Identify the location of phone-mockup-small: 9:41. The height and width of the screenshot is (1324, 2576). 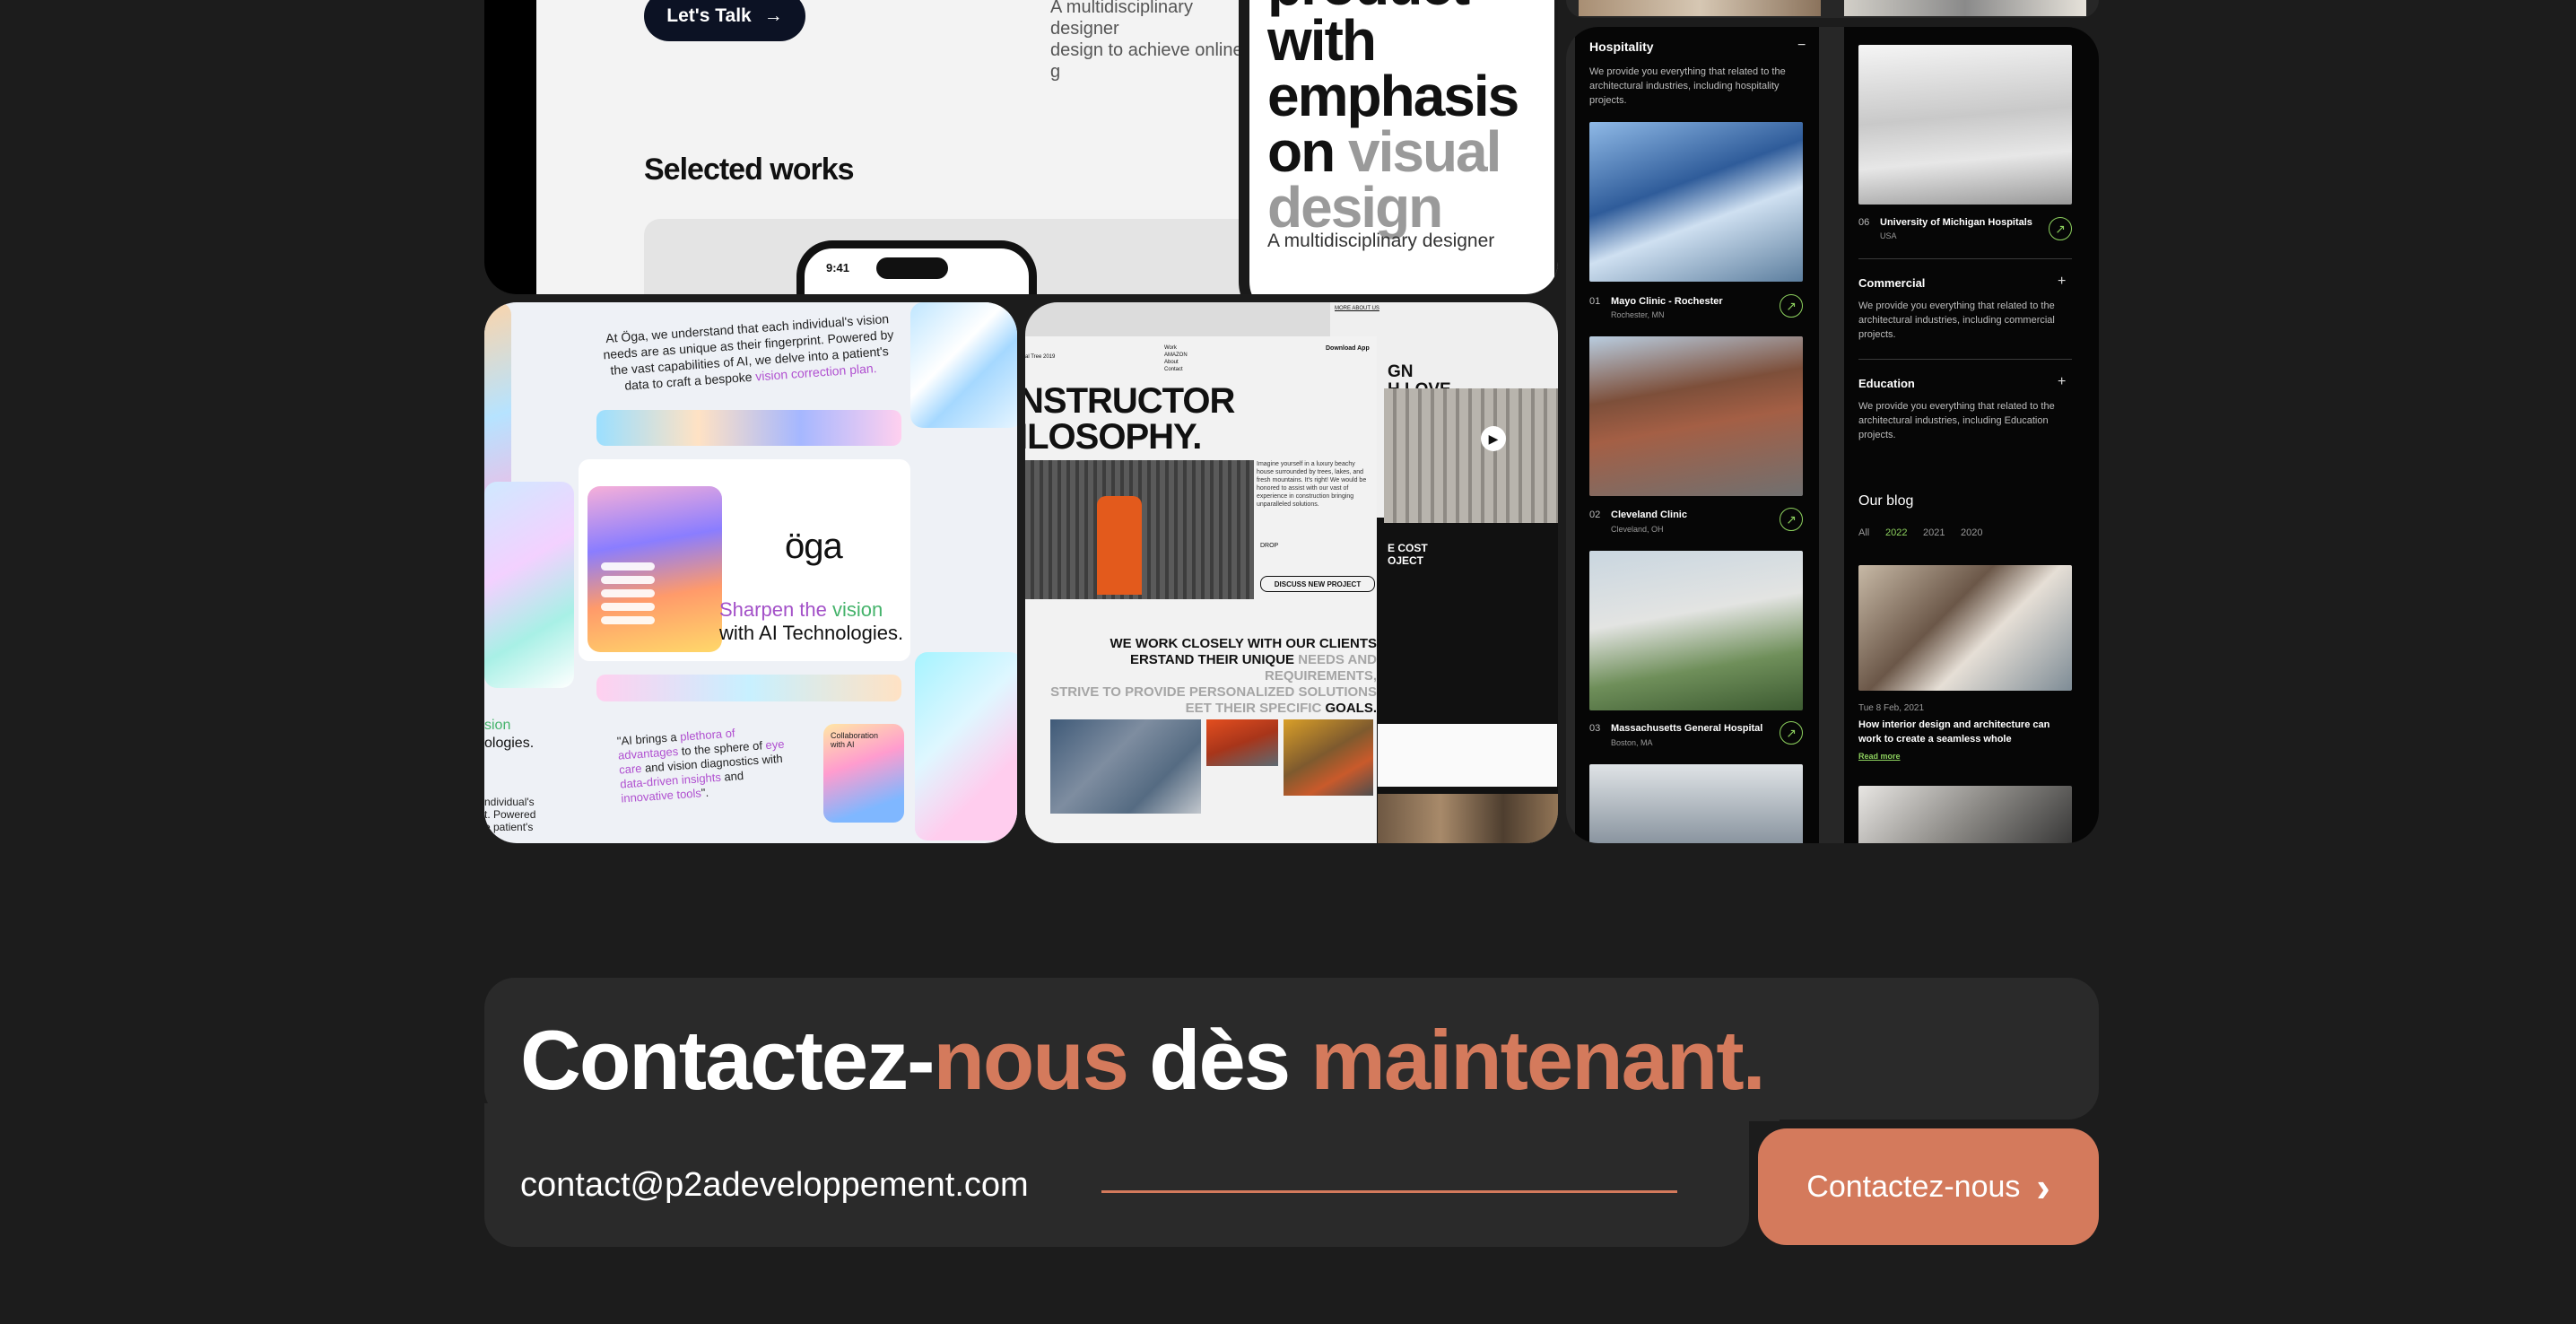
(916, 267).